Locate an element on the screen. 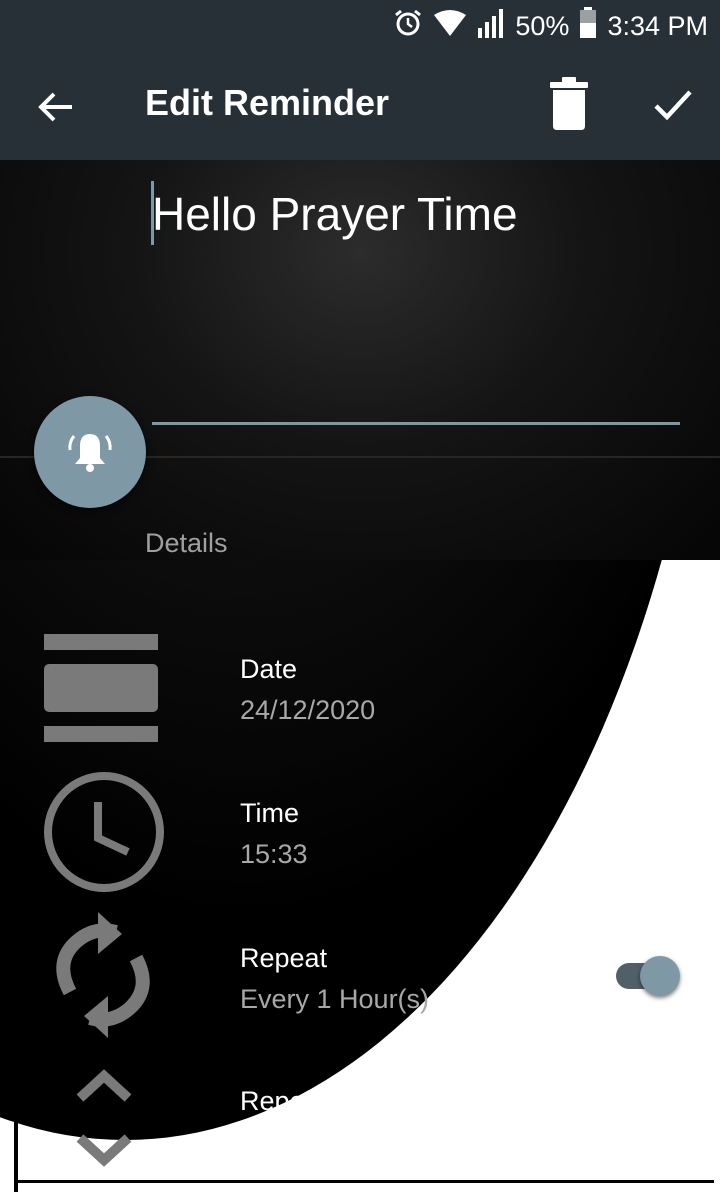 This screenshot has width=720, height=1199. date-value: 24/12/2020 is located at coordinates (307, 710).